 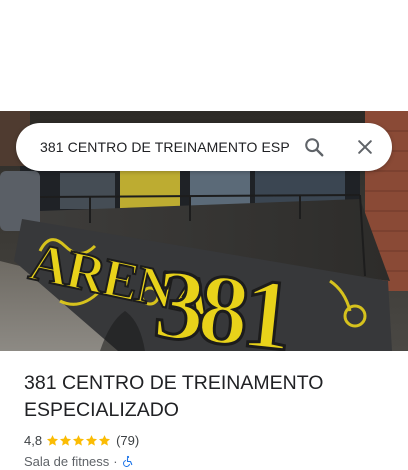 I want to click on place-title: 381 CENTRO DE TREINAMENTO ESPECIALIZADO, so click(x=174, y=396).